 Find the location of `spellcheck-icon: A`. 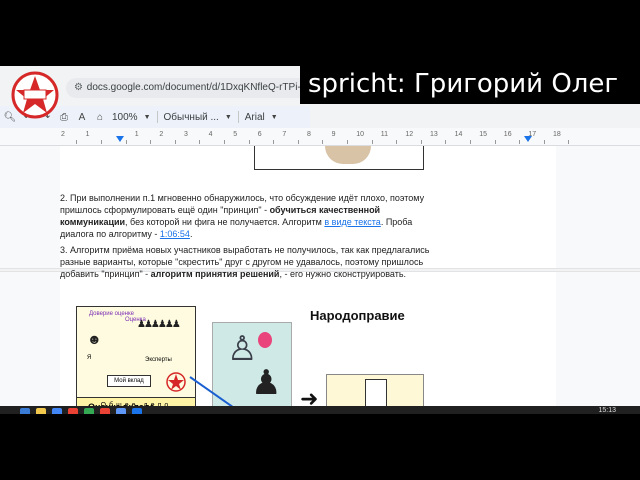

spellcheck-icon: A is located at coordinates (82, 117).